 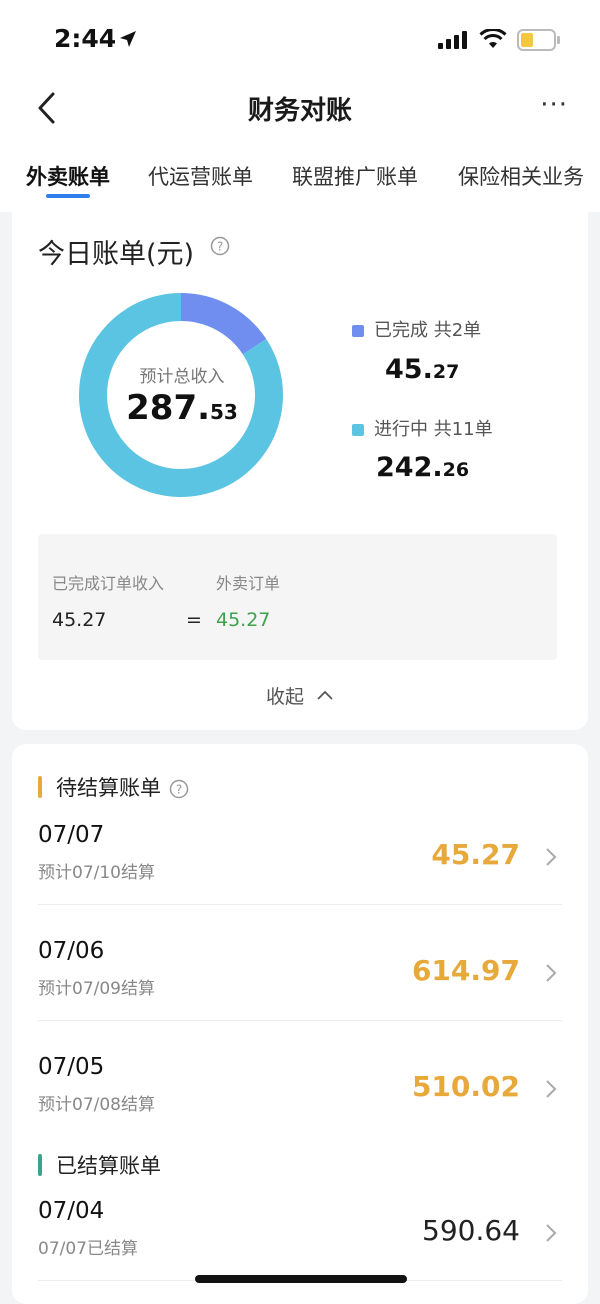 What do you see at coordinates (40, 787) in the screenshot?
I see `pending-section-marker` at bounding box center [40, 787].